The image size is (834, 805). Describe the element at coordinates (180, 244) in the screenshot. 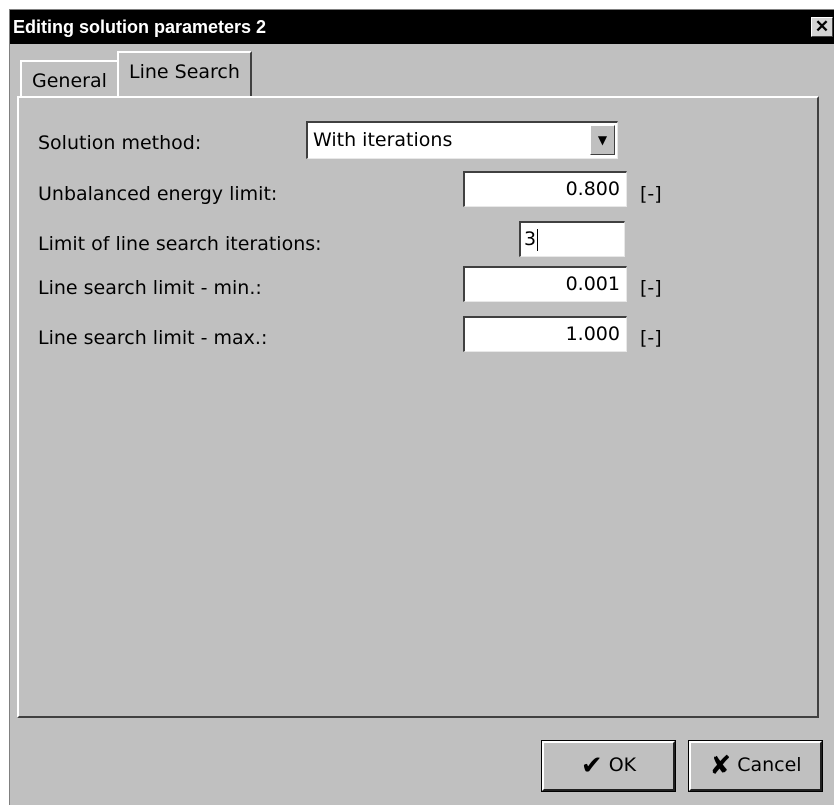

I see `line-search-iterations-label: Limit of line search iterations:` at that location.